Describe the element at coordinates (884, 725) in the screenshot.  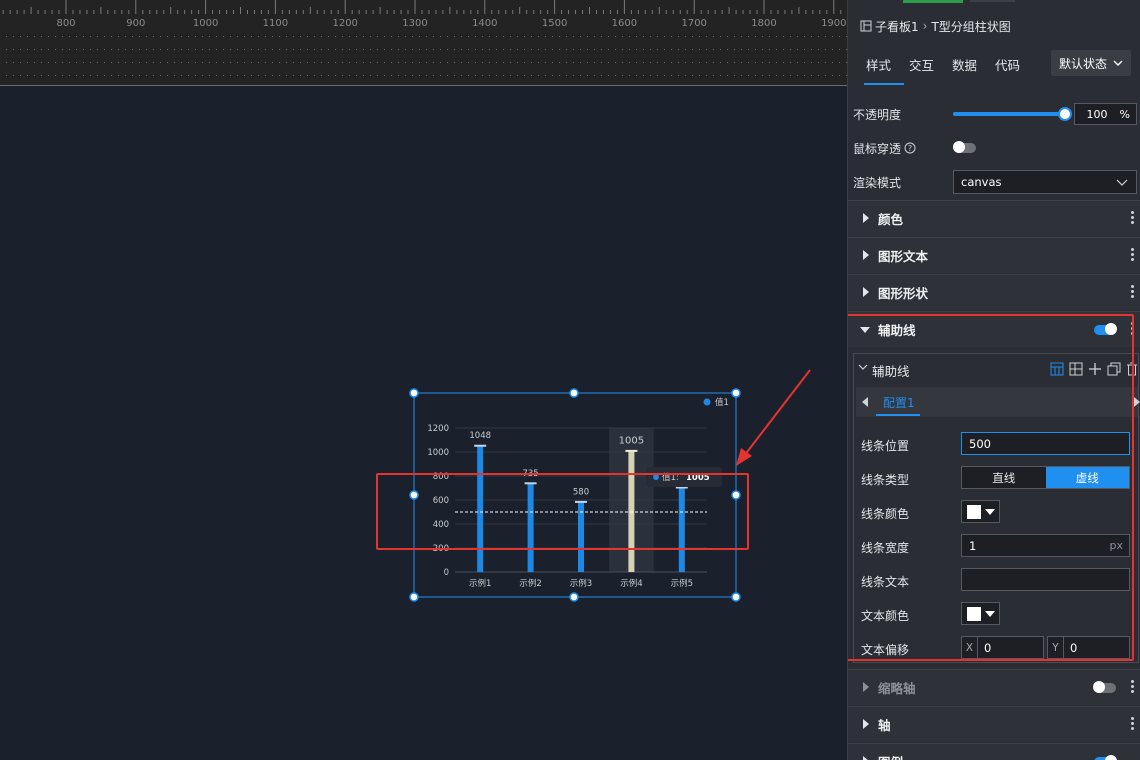
I see `section-axis-title: 轴` at that location.